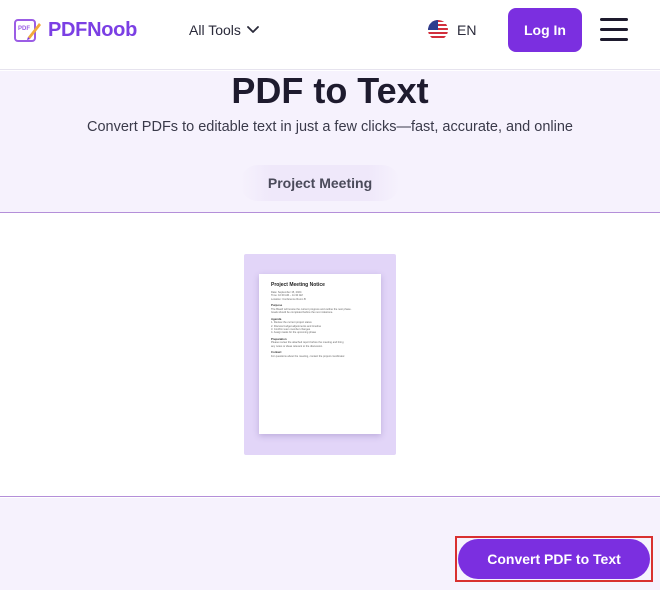 This screenshot has height=590, width=660. What do you see at coordinates (438, 30) in the screenshot?
I see `us-flag-icon` at bounding box center [438, 30].